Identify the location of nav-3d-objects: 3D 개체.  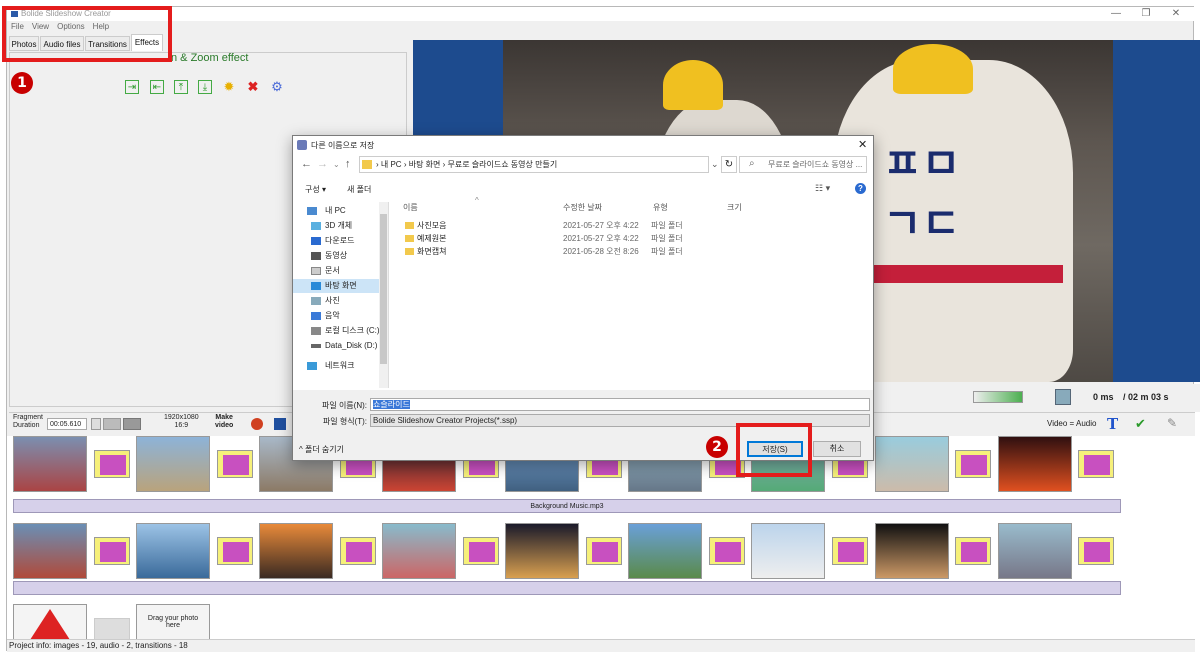
(337, 226).